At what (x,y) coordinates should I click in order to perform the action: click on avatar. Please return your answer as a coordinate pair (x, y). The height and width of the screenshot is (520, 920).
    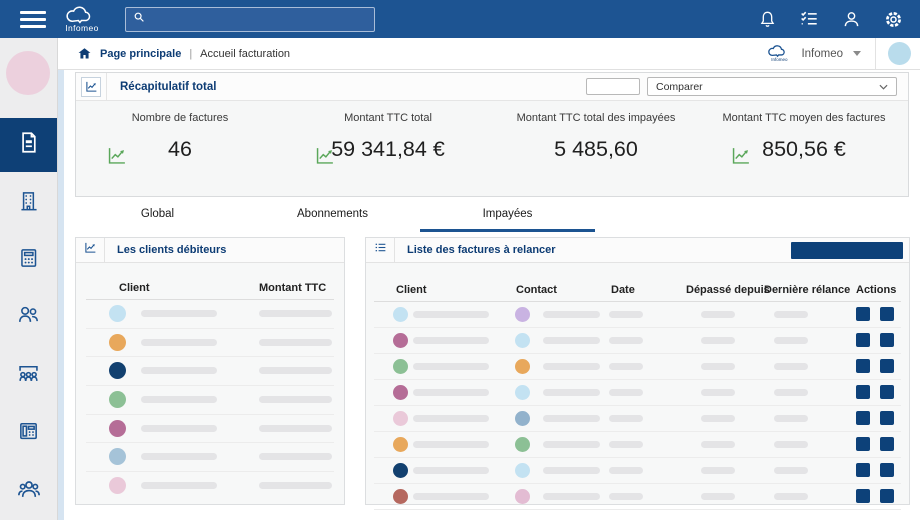
    Looking at the image, I should click on (899, 53).